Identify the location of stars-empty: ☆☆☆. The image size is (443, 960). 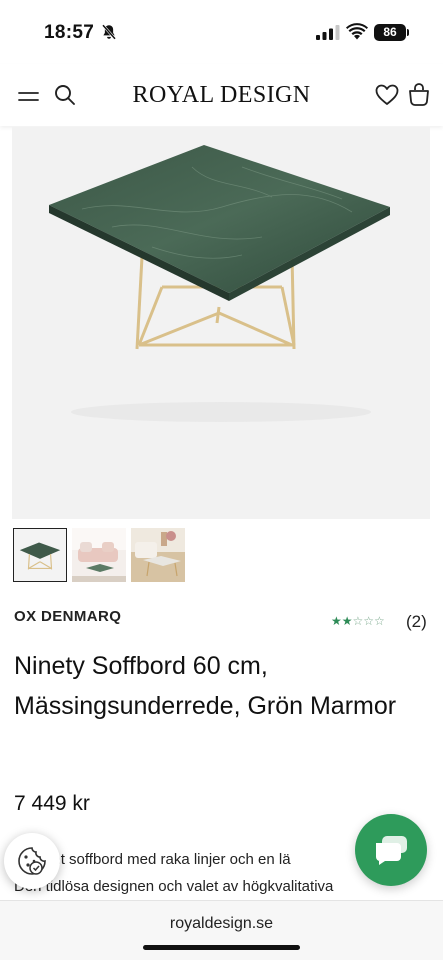
(368, 621).